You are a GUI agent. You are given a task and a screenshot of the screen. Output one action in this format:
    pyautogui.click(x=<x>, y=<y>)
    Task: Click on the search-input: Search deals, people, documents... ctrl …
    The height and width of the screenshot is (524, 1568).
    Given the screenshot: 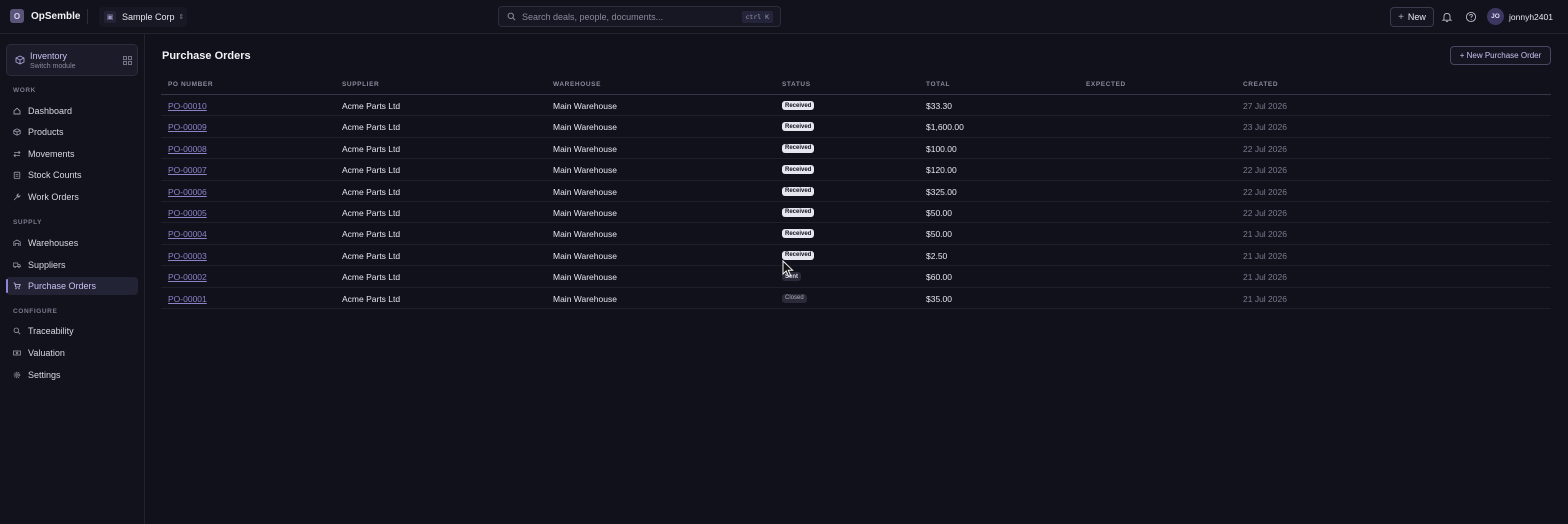 What is the action you would take?
    pyautogui.click(x=639, y=16)
    